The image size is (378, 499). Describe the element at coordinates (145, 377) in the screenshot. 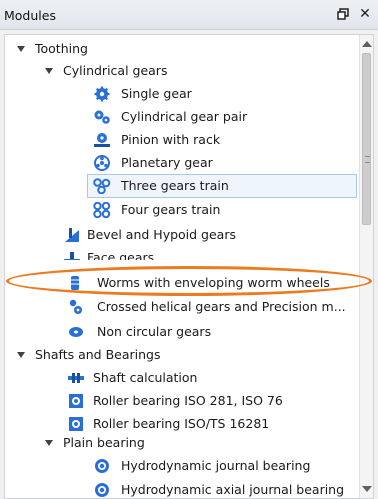

I see `tree-item-label: Shaft calculation` at that location.